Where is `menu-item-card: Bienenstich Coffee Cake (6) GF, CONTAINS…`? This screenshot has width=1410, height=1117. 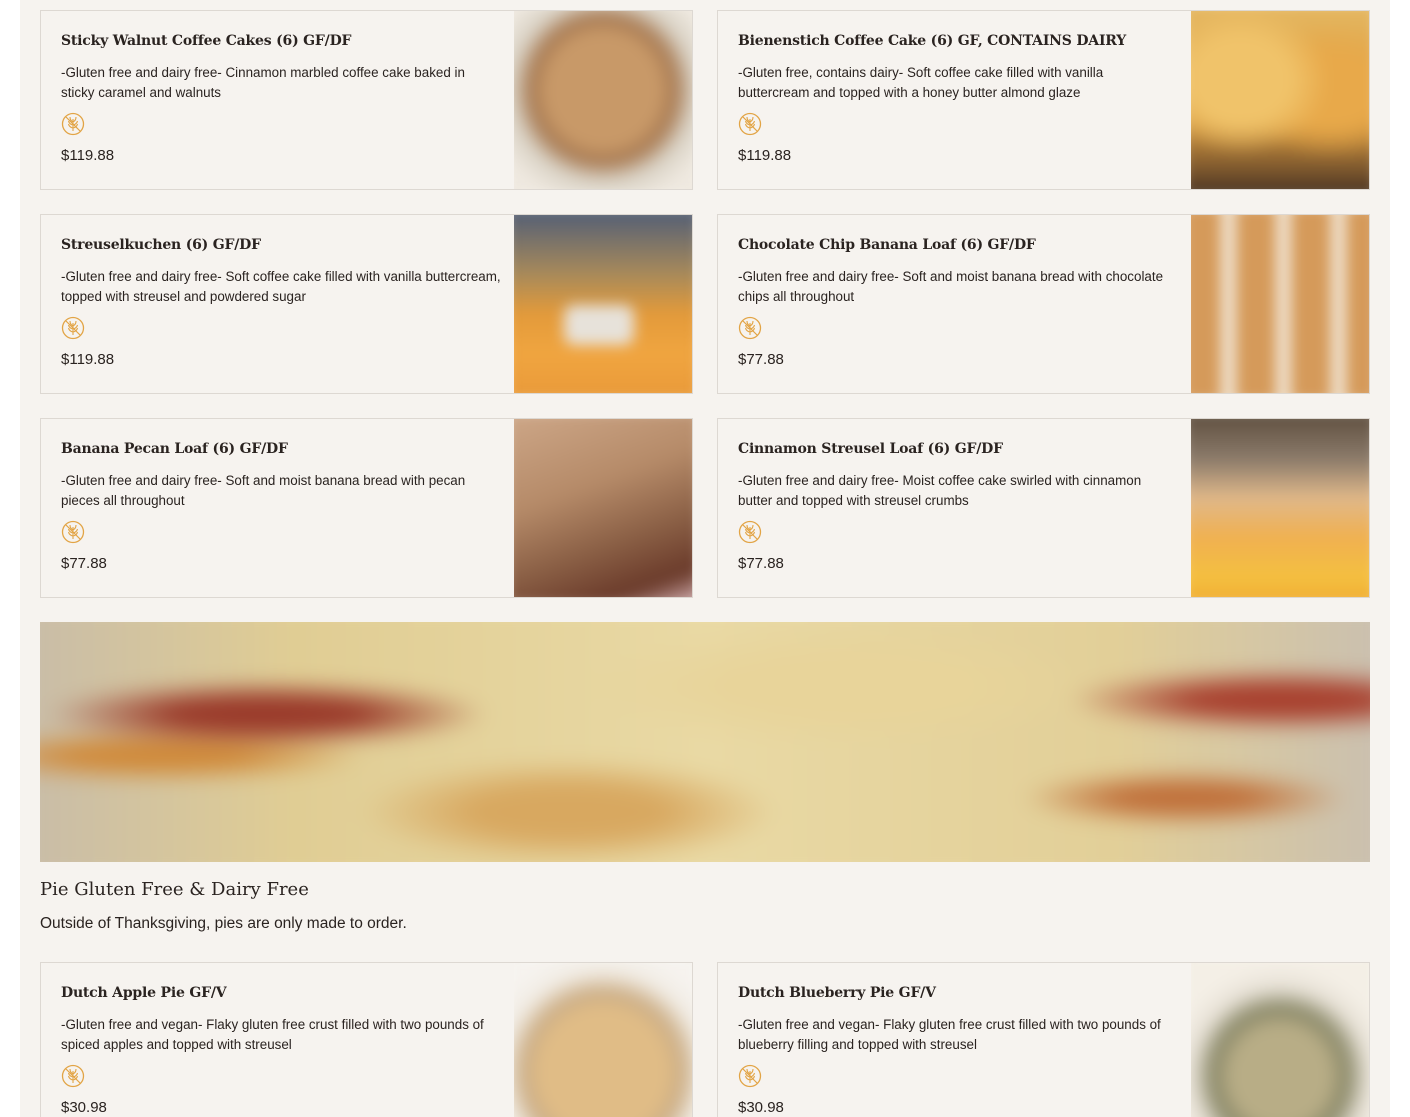 menu-item-card: Bienenstich Coffee Cake (6) GF, CONTAINS… is located at coordinates (1043, 100).